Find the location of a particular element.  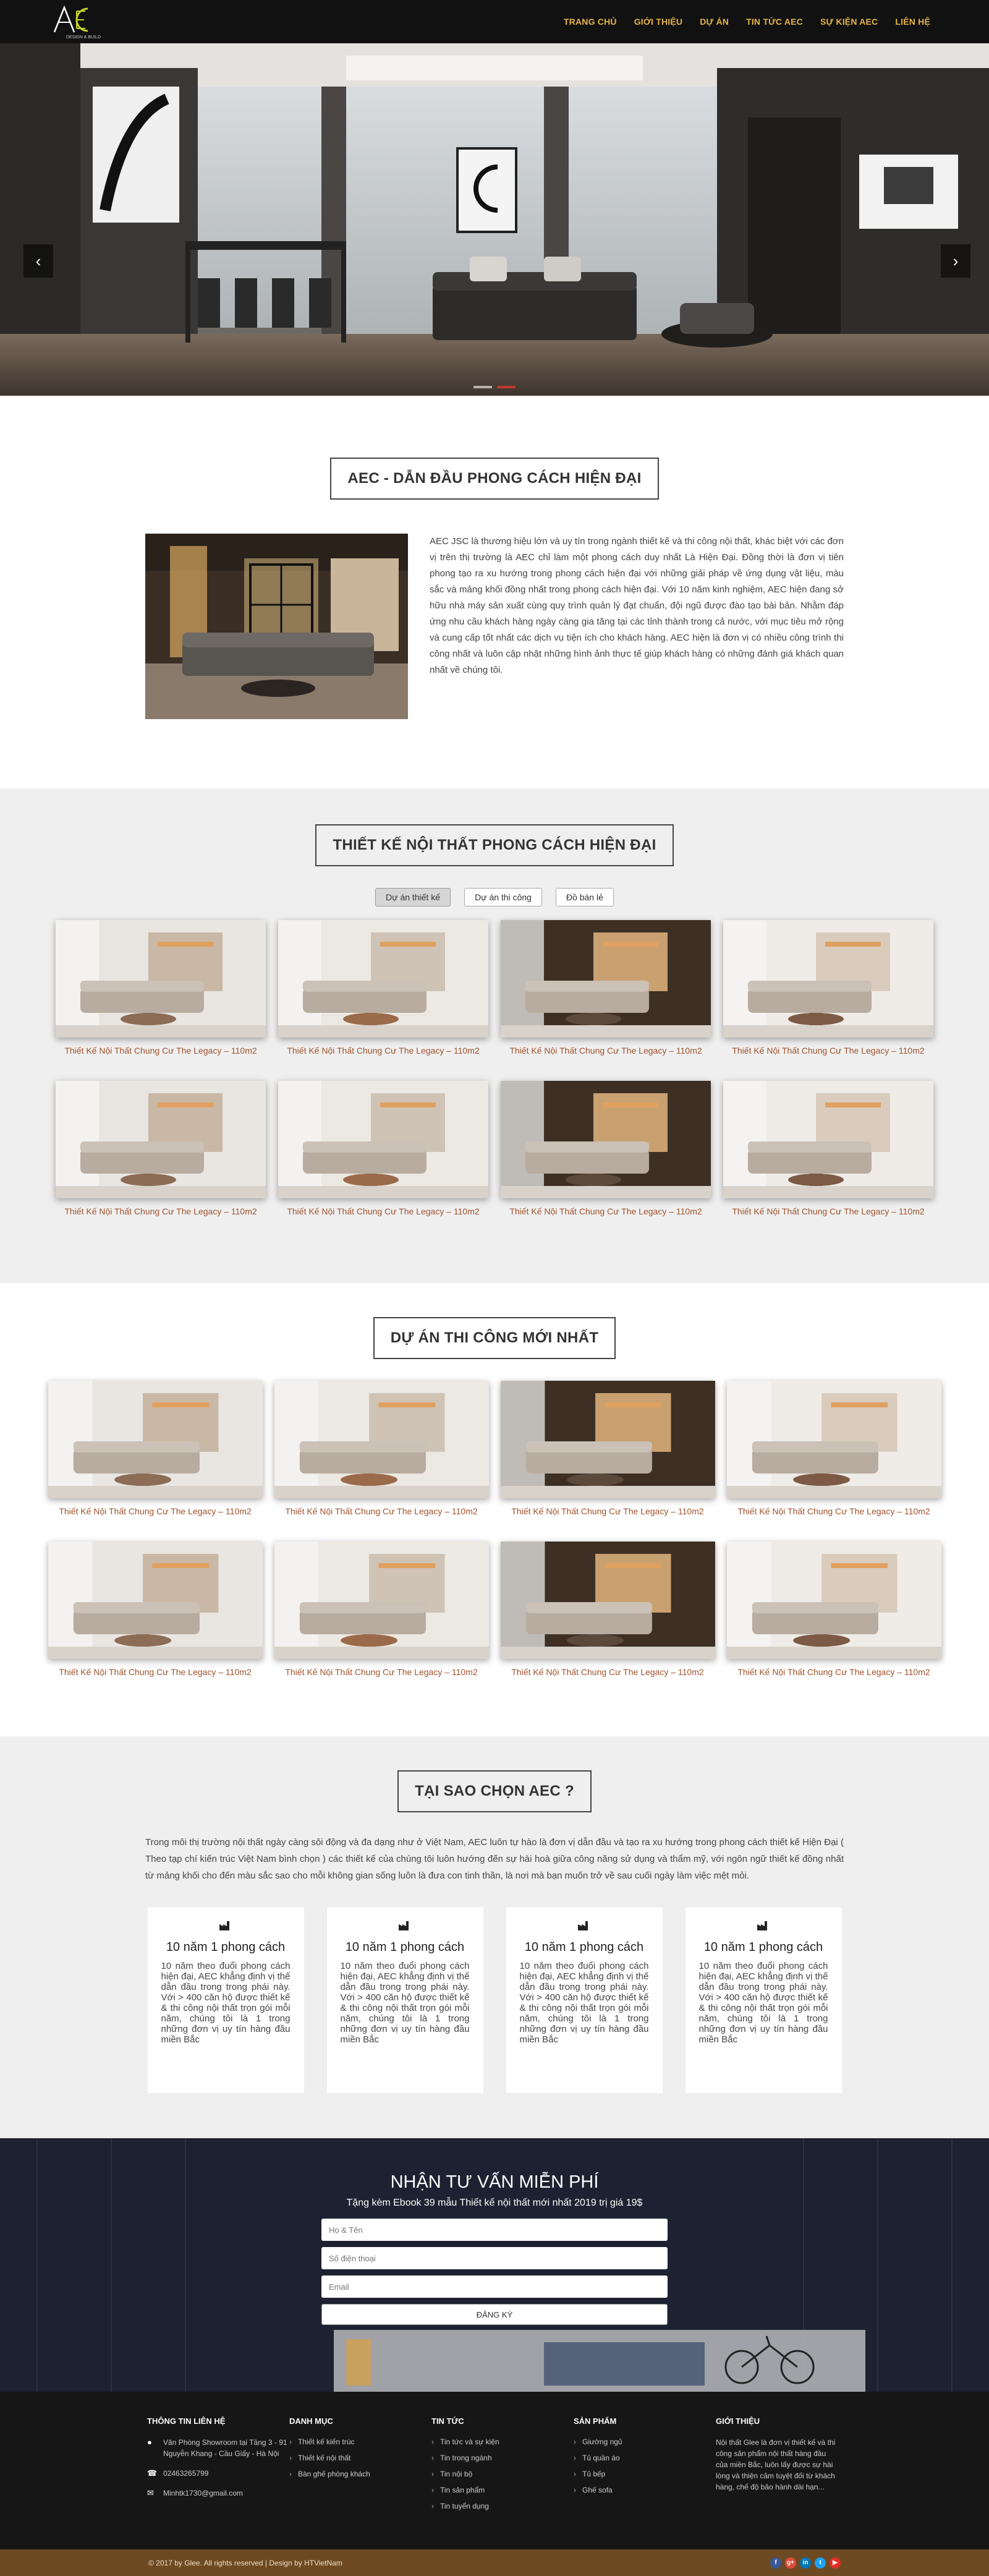

slider-dot-active is located at coordinates (506, 387).